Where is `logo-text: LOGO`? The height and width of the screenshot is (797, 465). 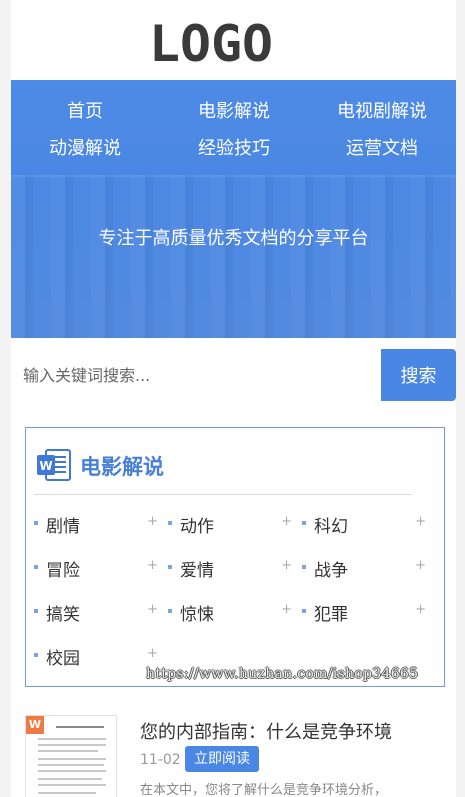
logo-text: LOGO is located at coordinates (211, 42).